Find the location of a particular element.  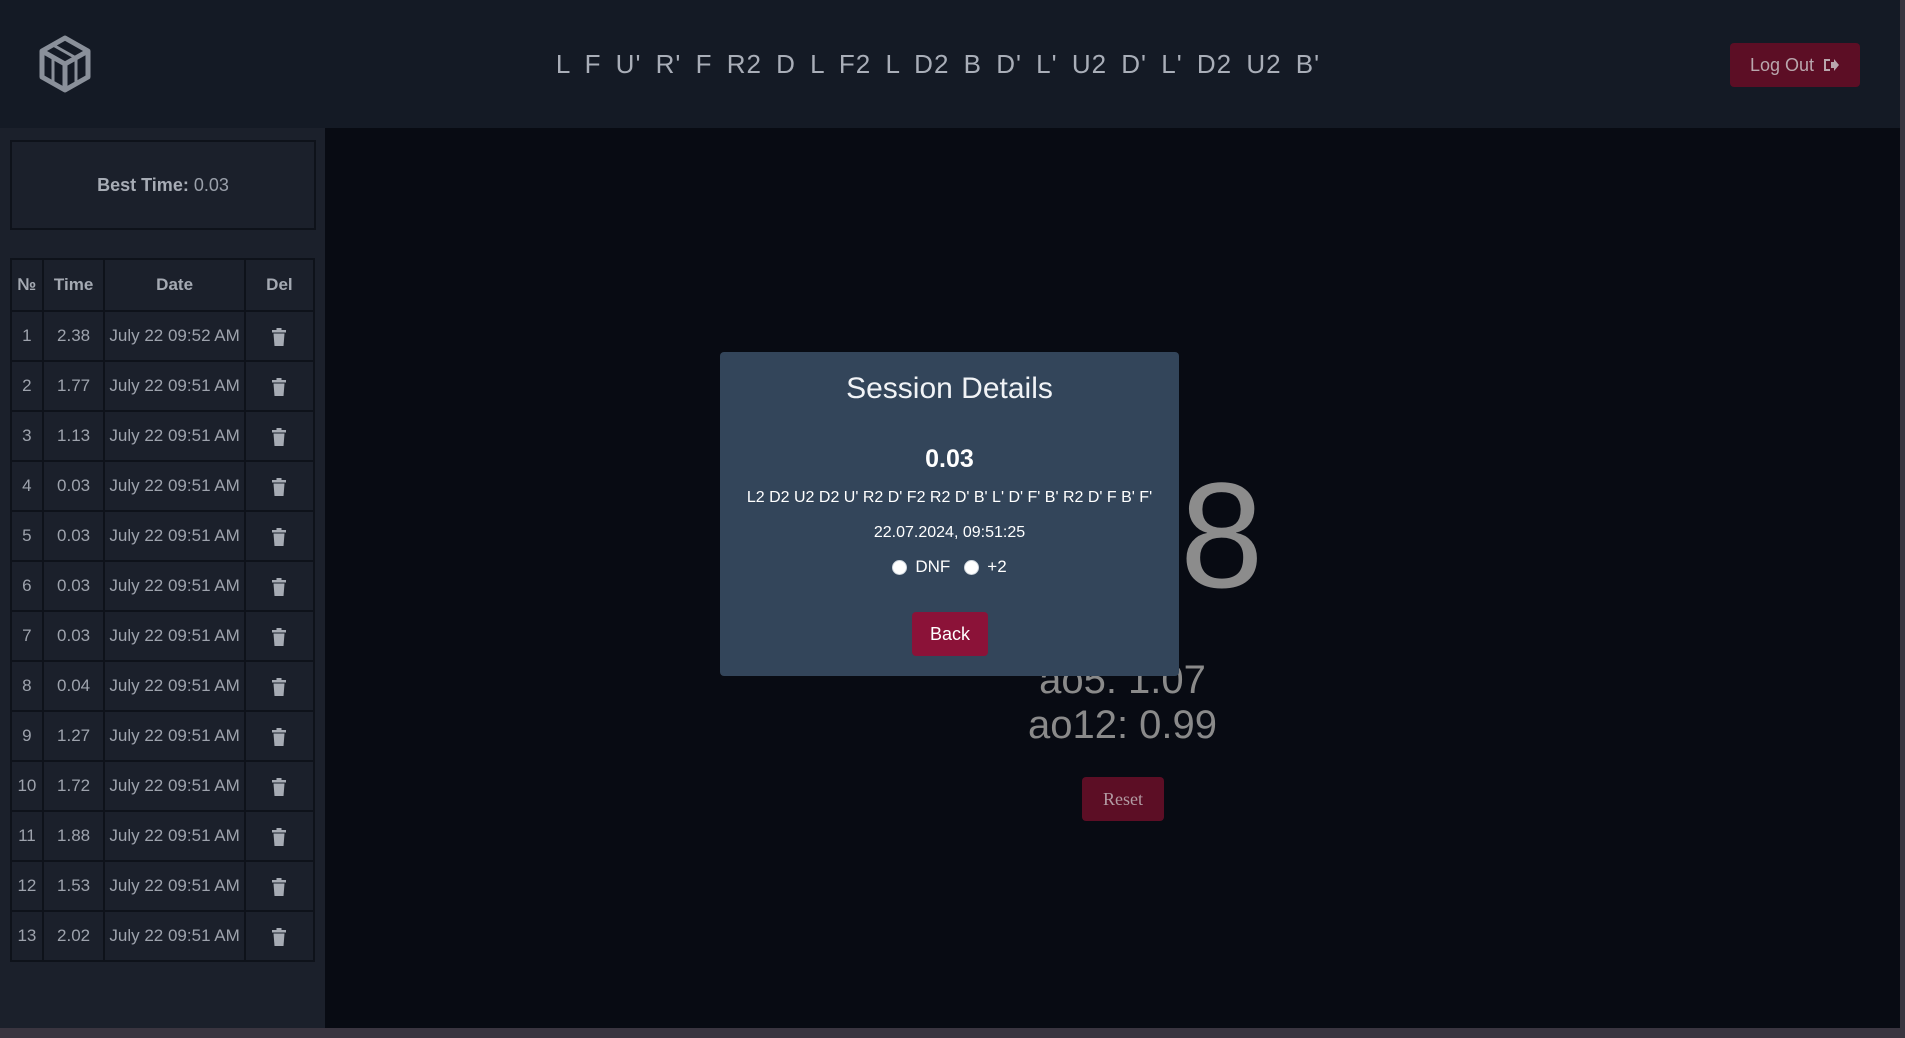

row-time: 2.02 is located at coordinates (73, 936).